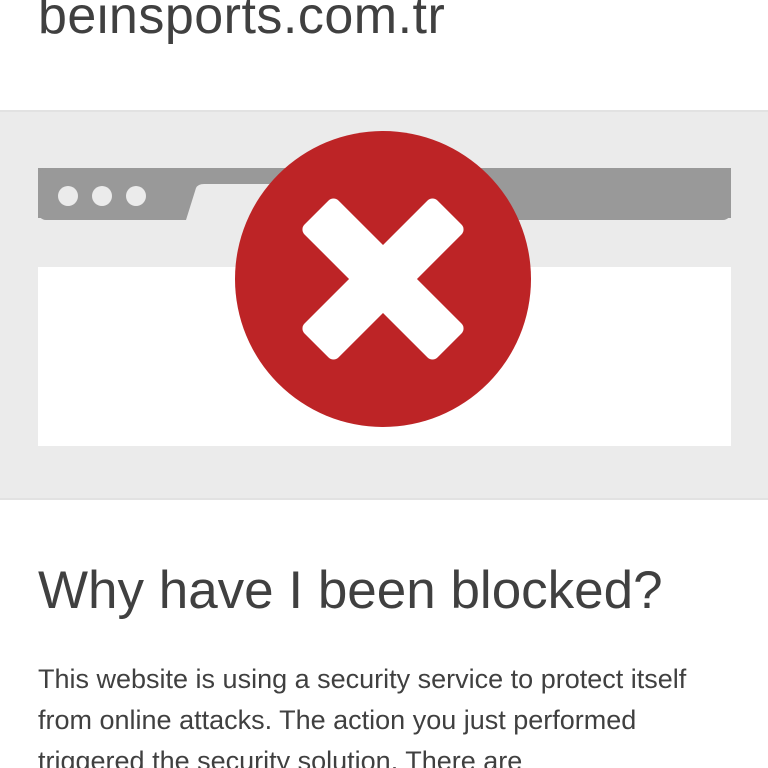  I want to click on blocked-x-icon, so click(383, 279).